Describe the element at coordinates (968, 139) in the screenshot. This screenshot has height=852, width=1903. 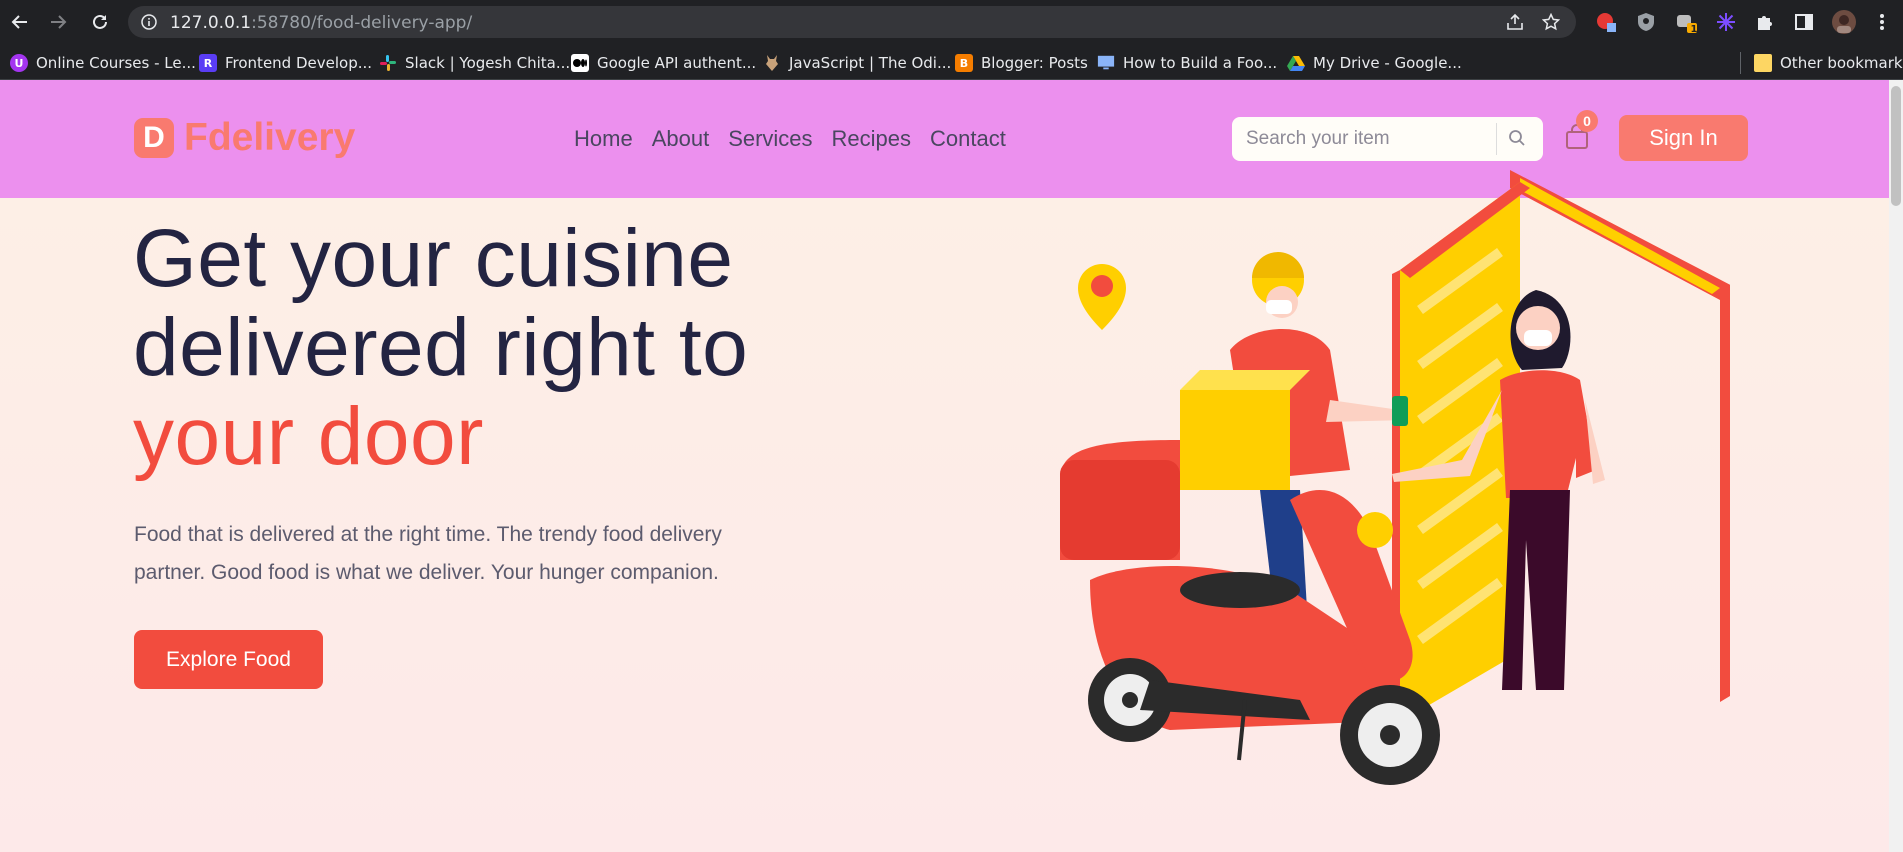
I see `nav-contact: Contact` at that location.